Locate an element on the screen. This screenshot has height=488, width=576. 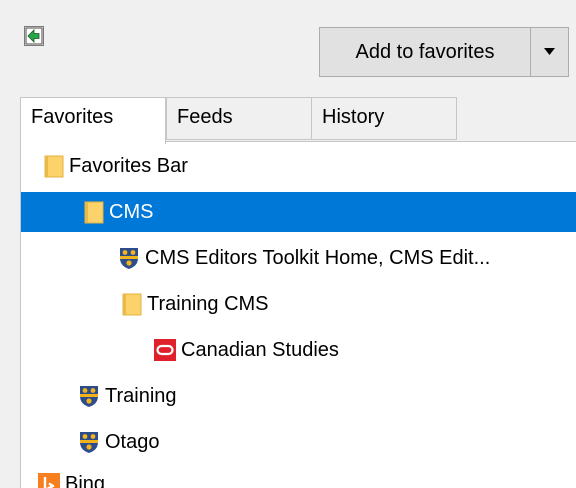
add-to-favorites-dropdown is located at coordinates (549, 52).